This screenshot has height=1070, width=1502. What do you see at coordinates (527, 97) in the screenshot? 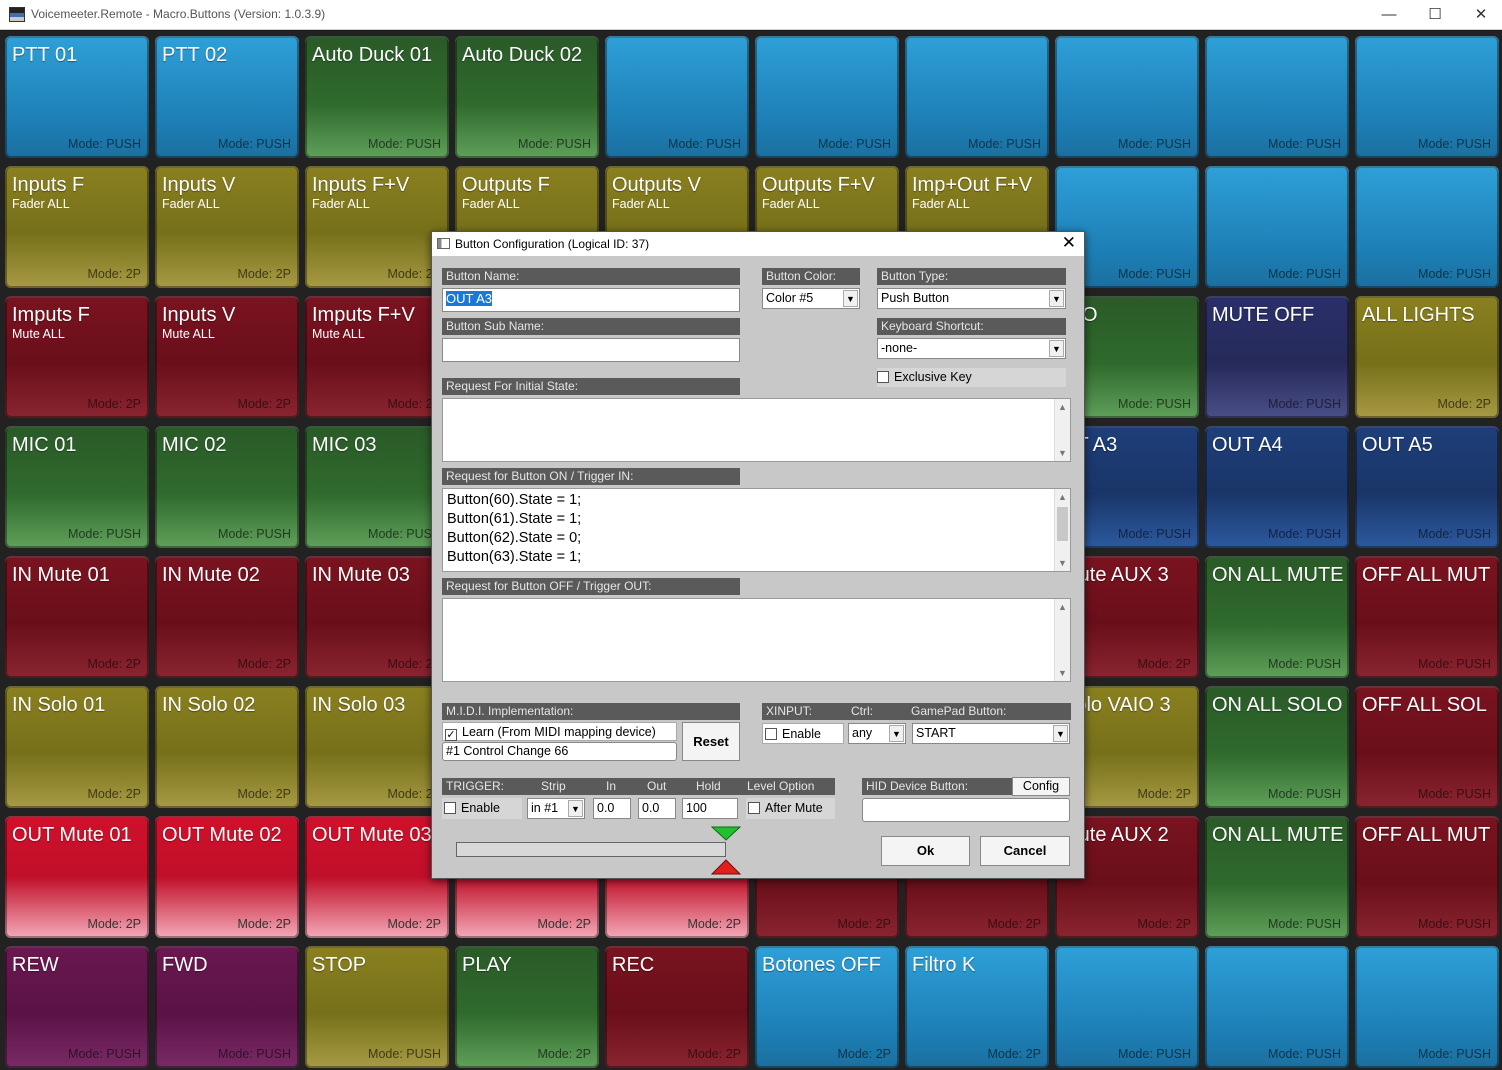
I see `macro-button: Auto Duck 02 Mode: PUSH` at bounding box center [527, 97].